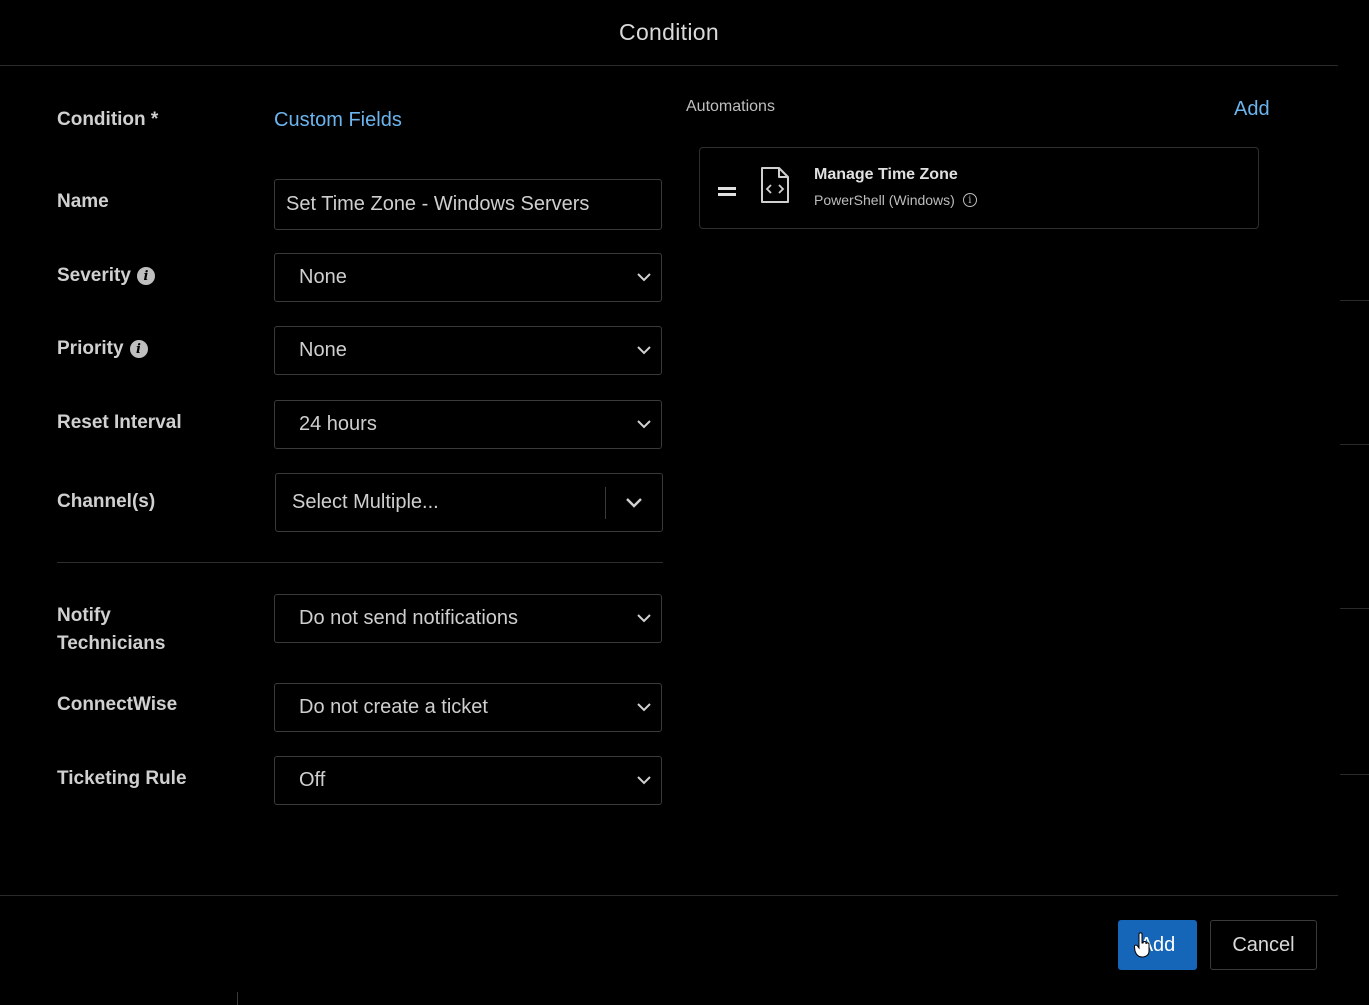  Describe the element at coordinates (438, 204) in the screenshot. I see `name-input-value: Set Time Zone - Windows Servers` at that location.